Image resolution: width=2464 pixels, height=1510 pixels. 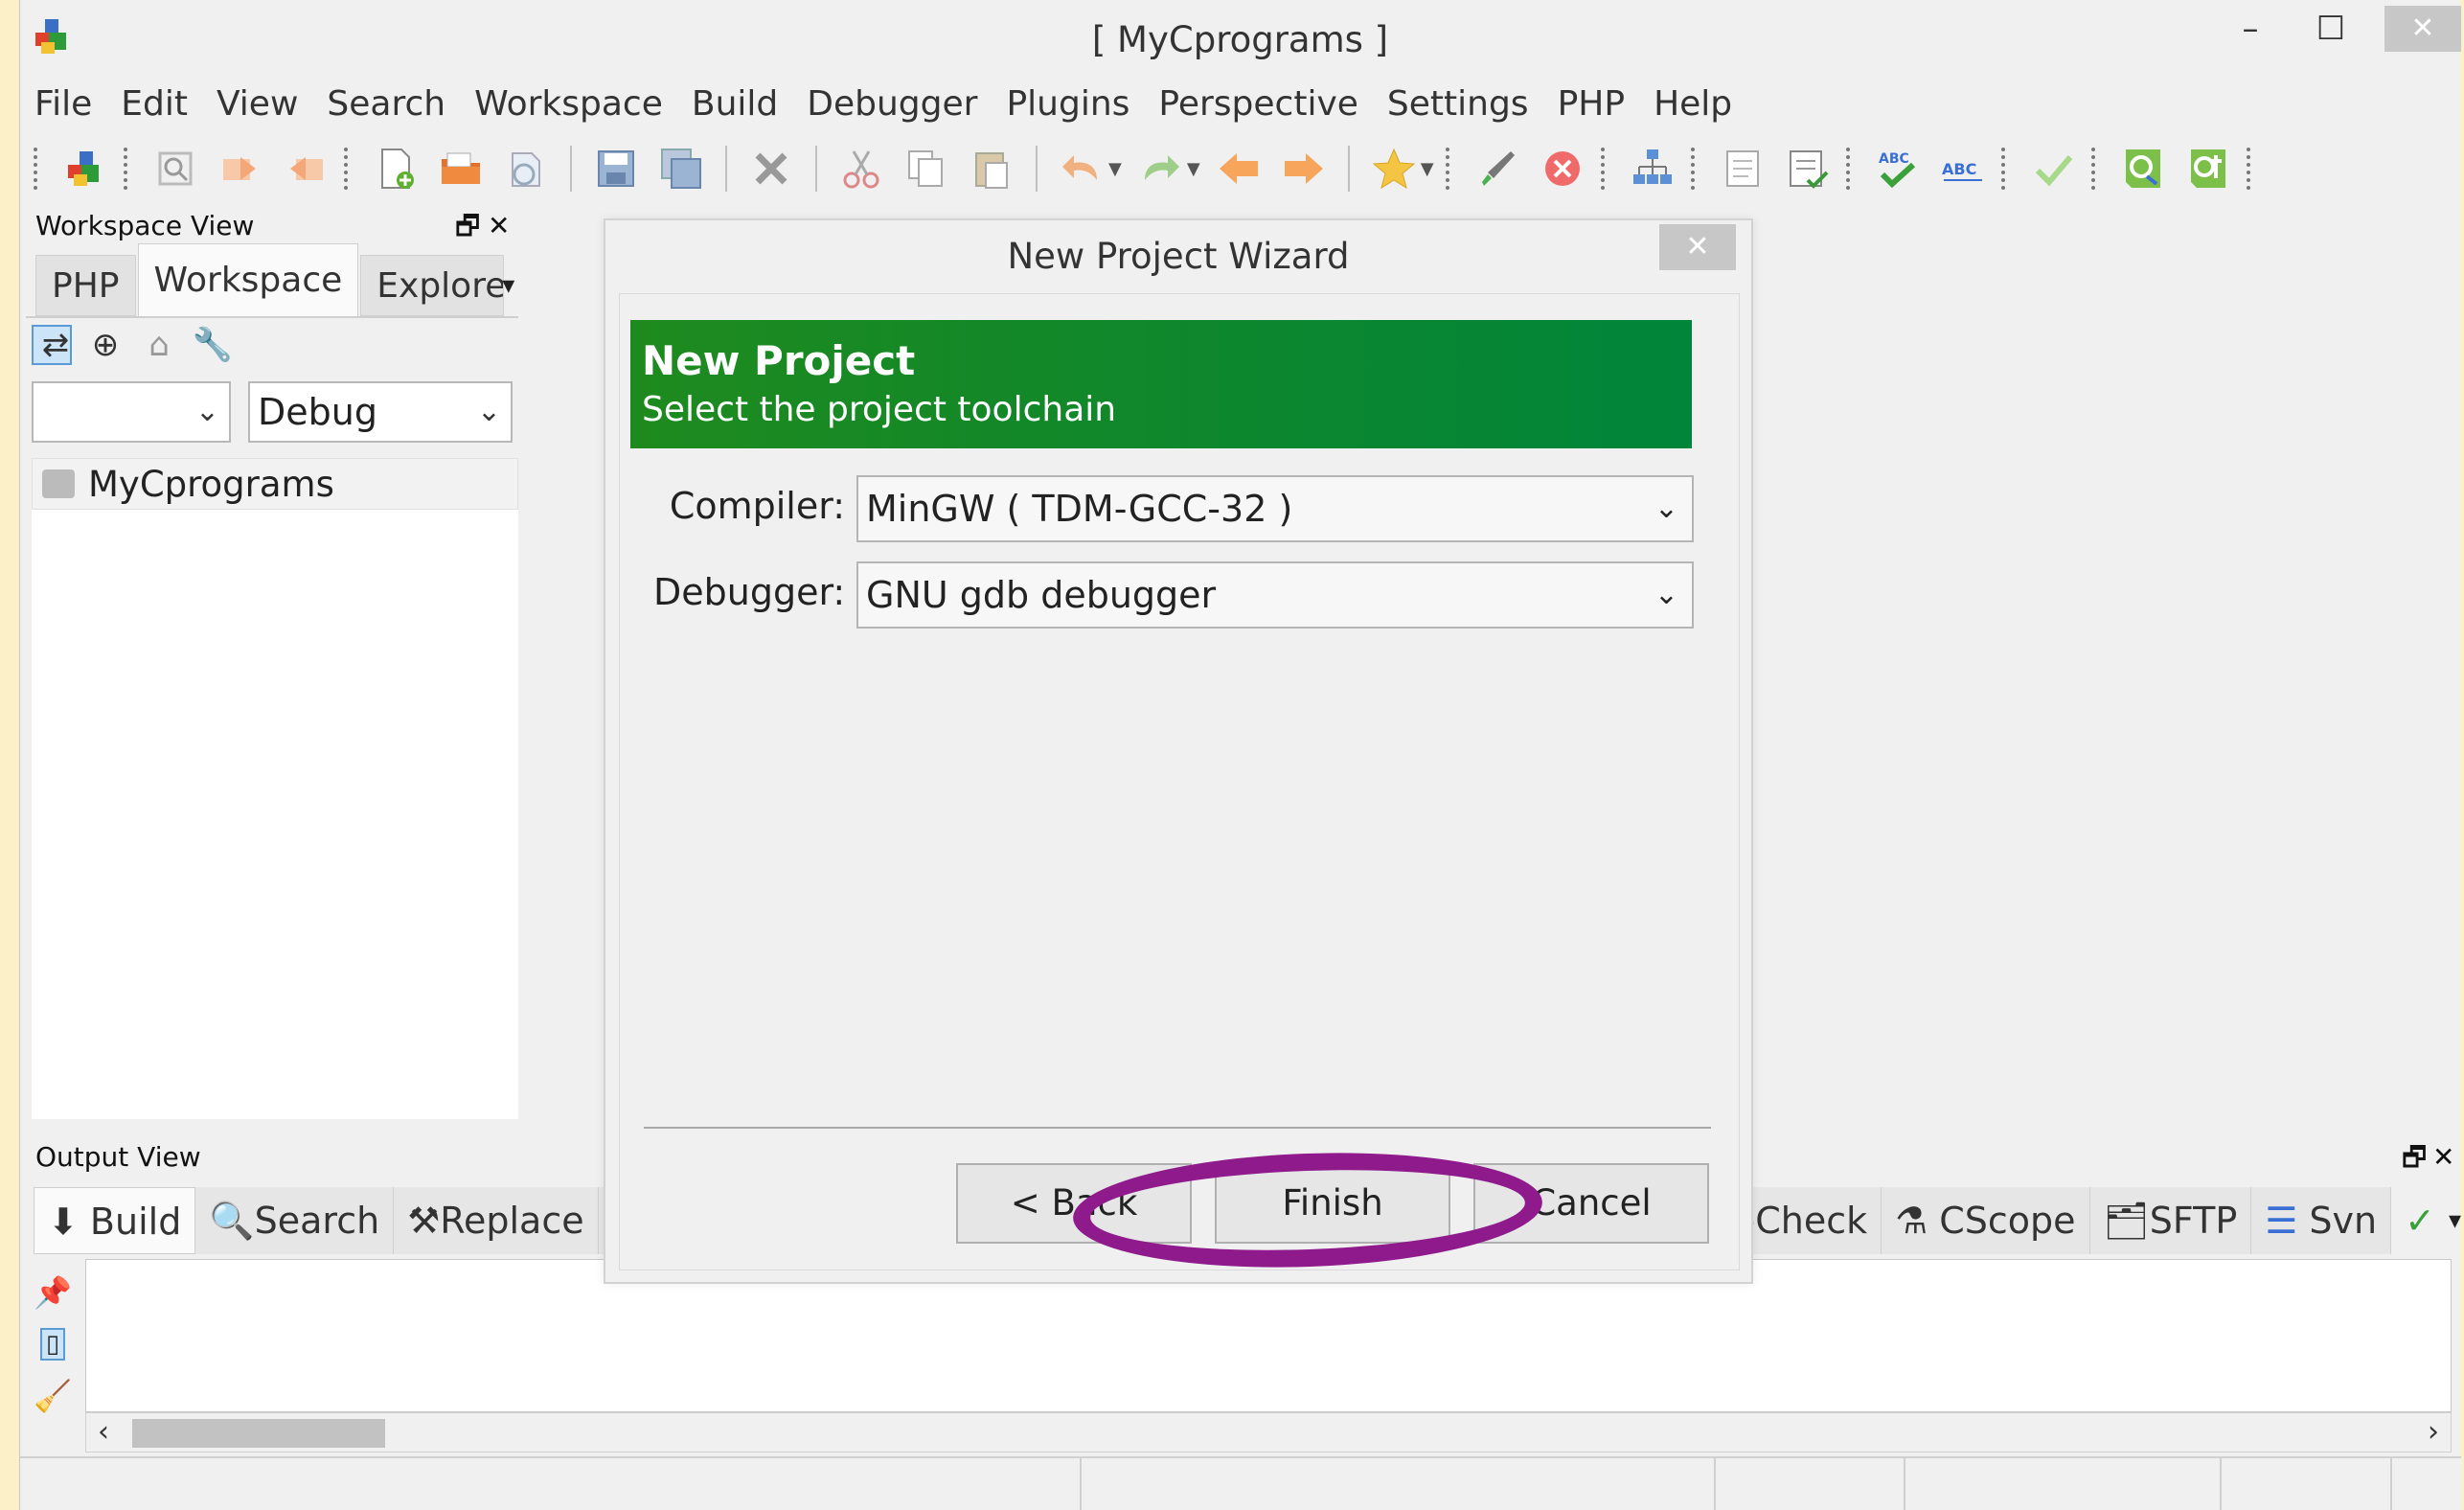 What do you see at coordinates (175, 169) in the screenshot?
I see `find-icon` at bounding box center [175, 169].